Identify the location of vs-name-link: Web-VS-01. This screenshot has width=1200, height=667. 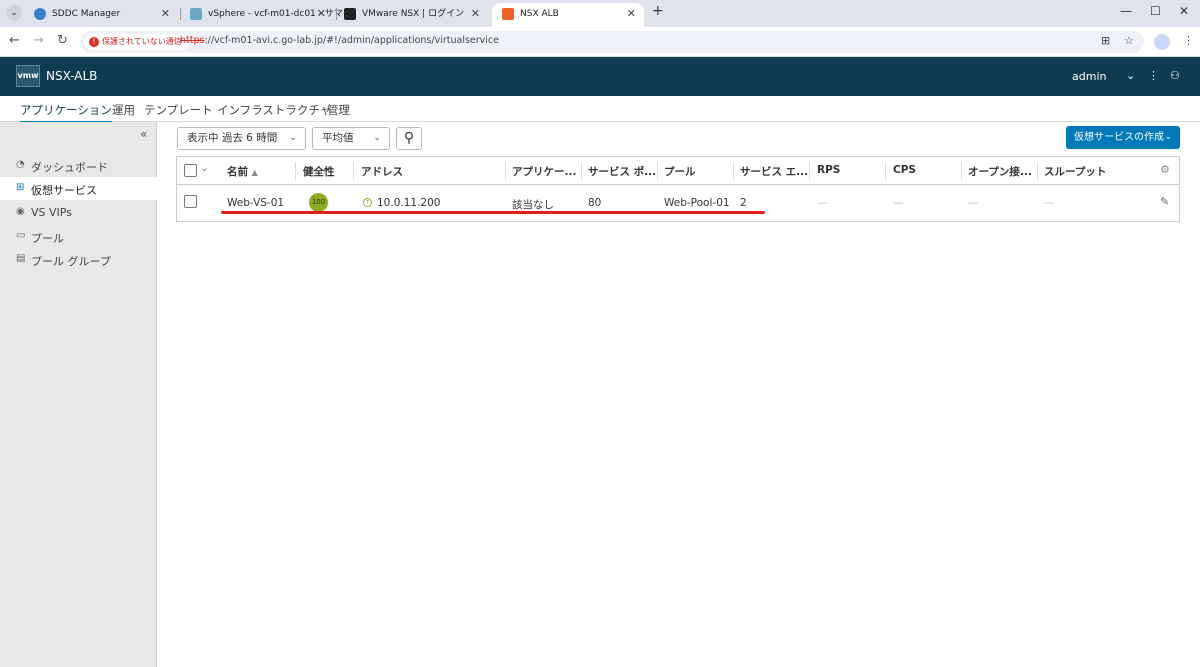
(255, 203).